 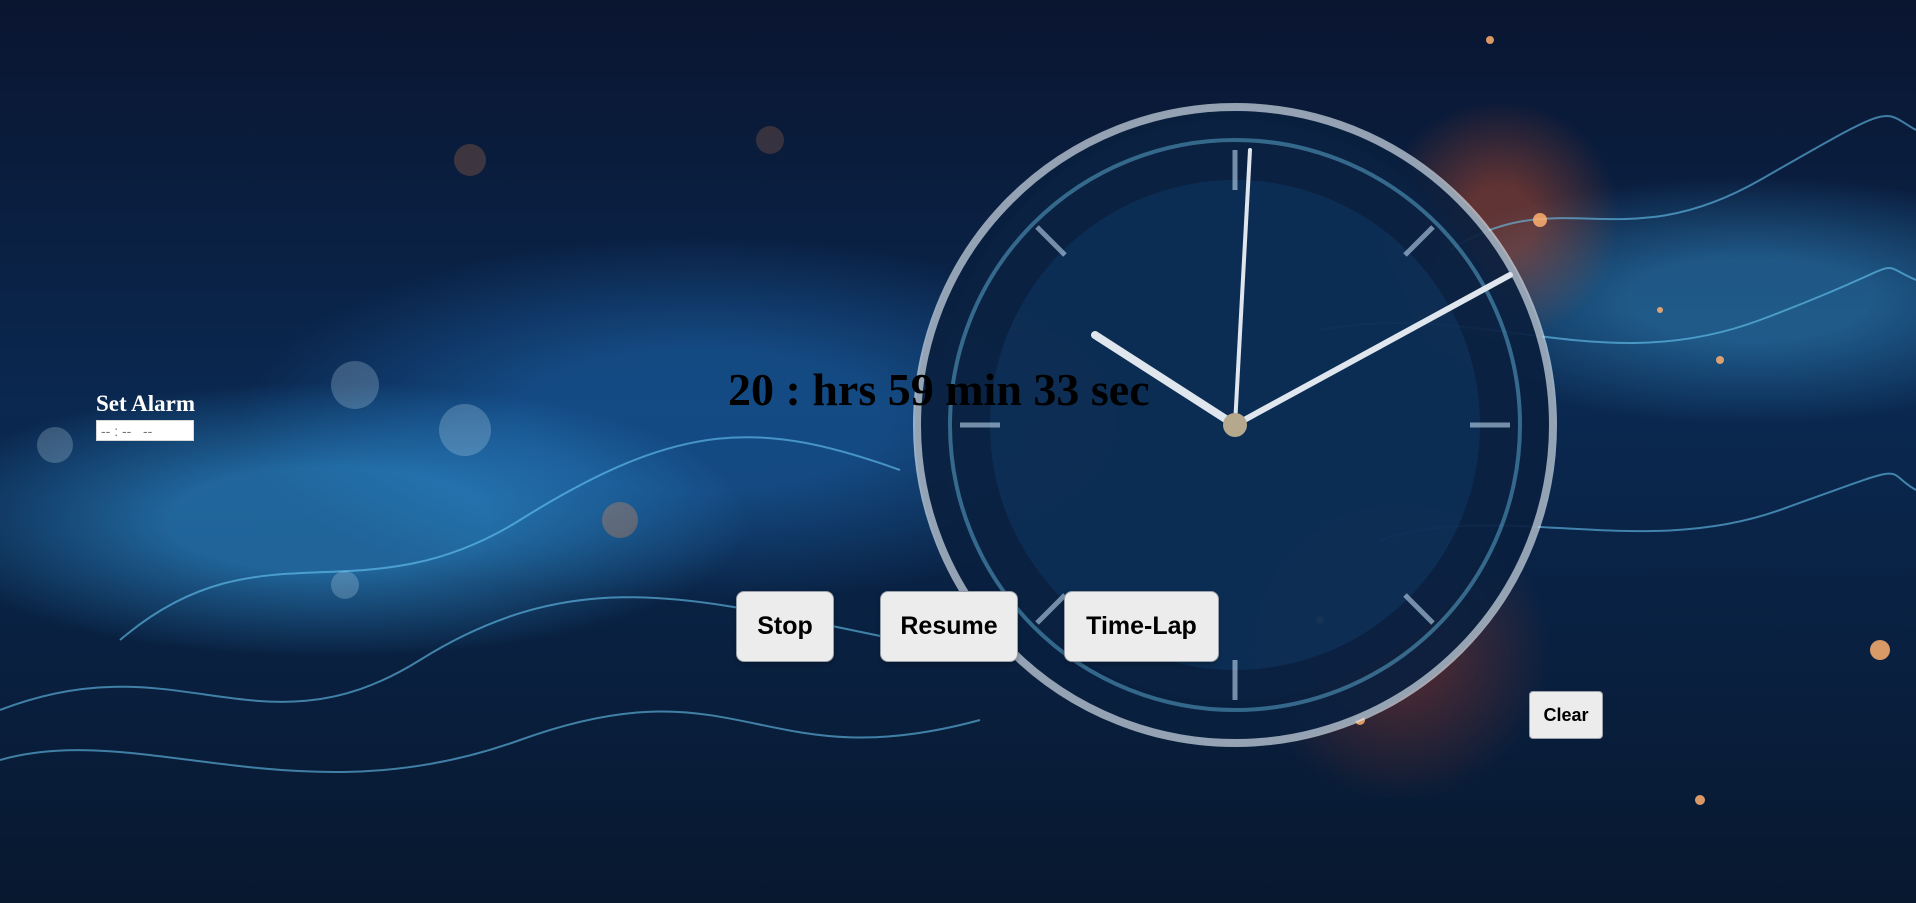 What do you see at coordinates (785, 626) in the screenshot?
I see `stop-button: Stop` at bounding box center [785, 626].